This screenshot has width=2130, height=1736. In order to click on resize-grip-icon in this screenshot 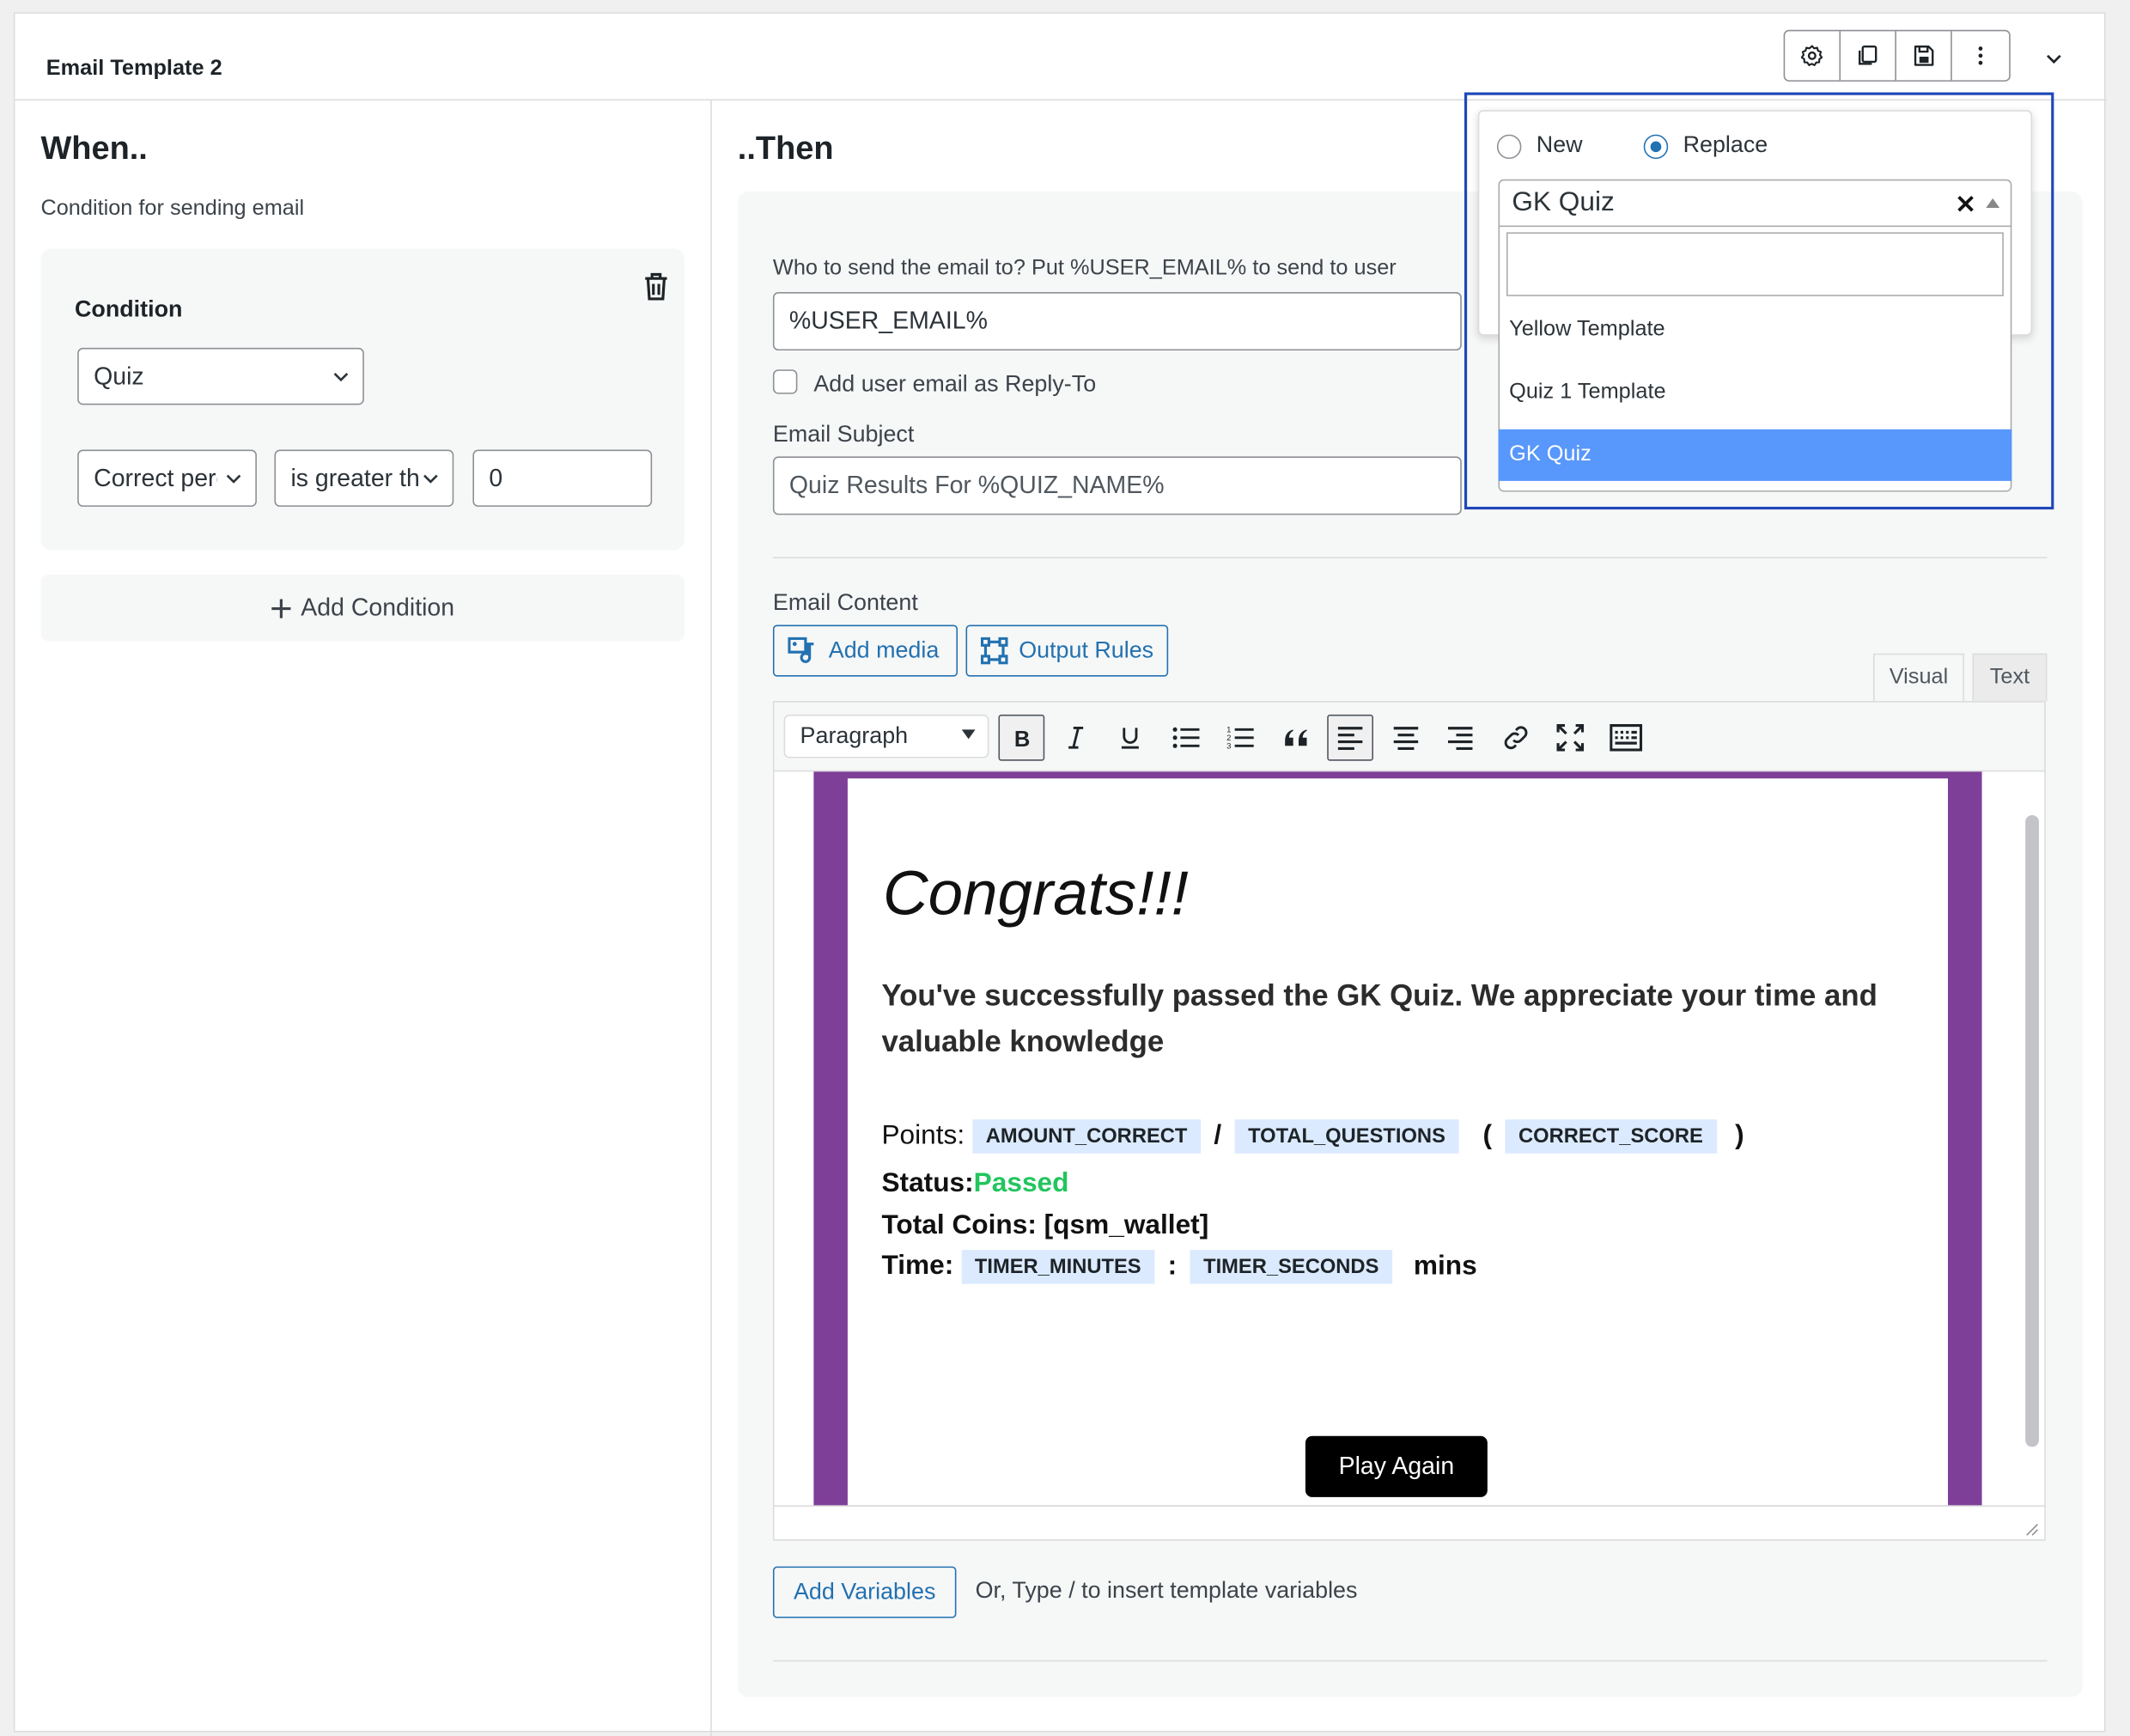, I will do `click(2032, 1530)`.